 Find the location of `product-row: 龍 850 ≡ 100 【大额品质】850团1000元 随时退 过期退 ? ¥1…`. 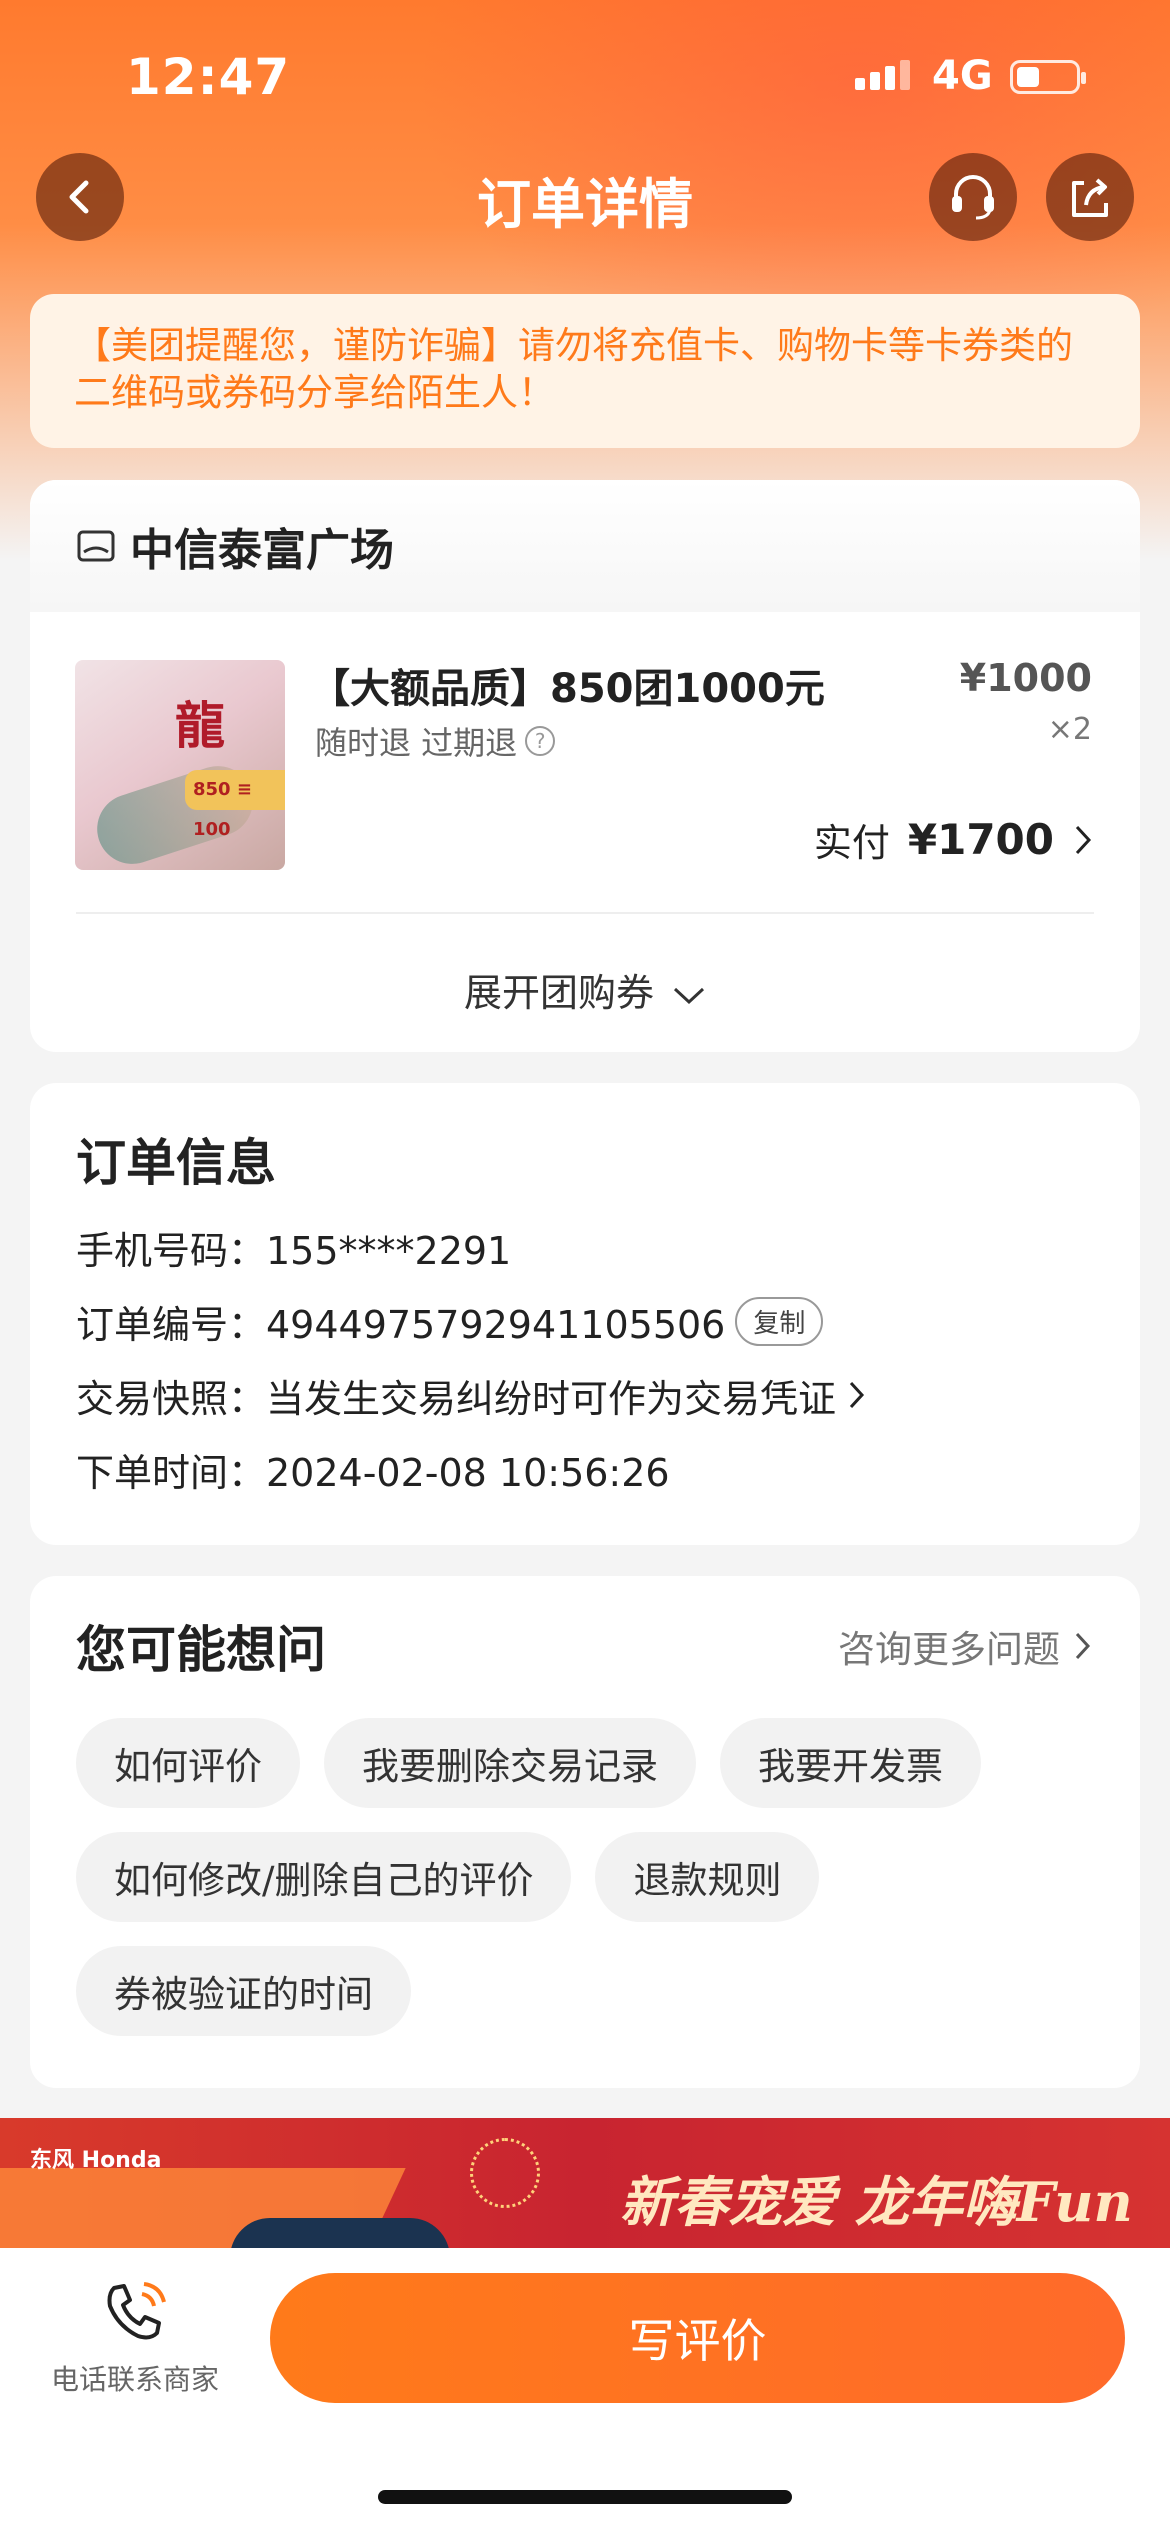

product-row: 龍 850 ≡ 100 【大额品质】850团1000元 随时退 过期退 ? ¥1… is located at coordinates (585, 762).